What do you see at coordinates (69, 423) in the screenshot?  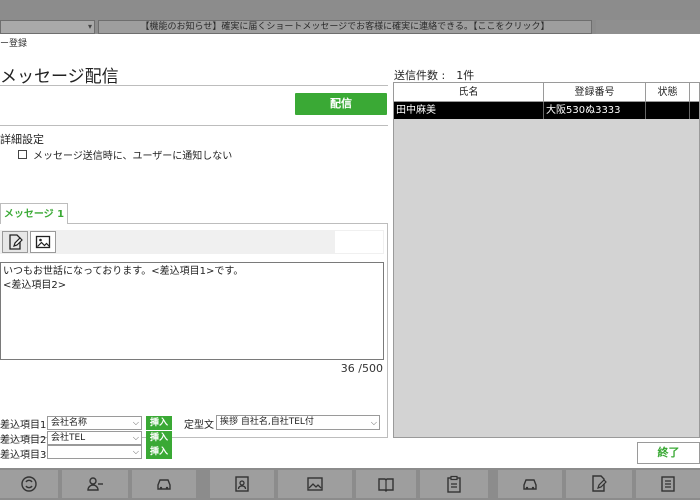 I see `insert-field-1-value: 会社名称` at bounding box center [69, 423].